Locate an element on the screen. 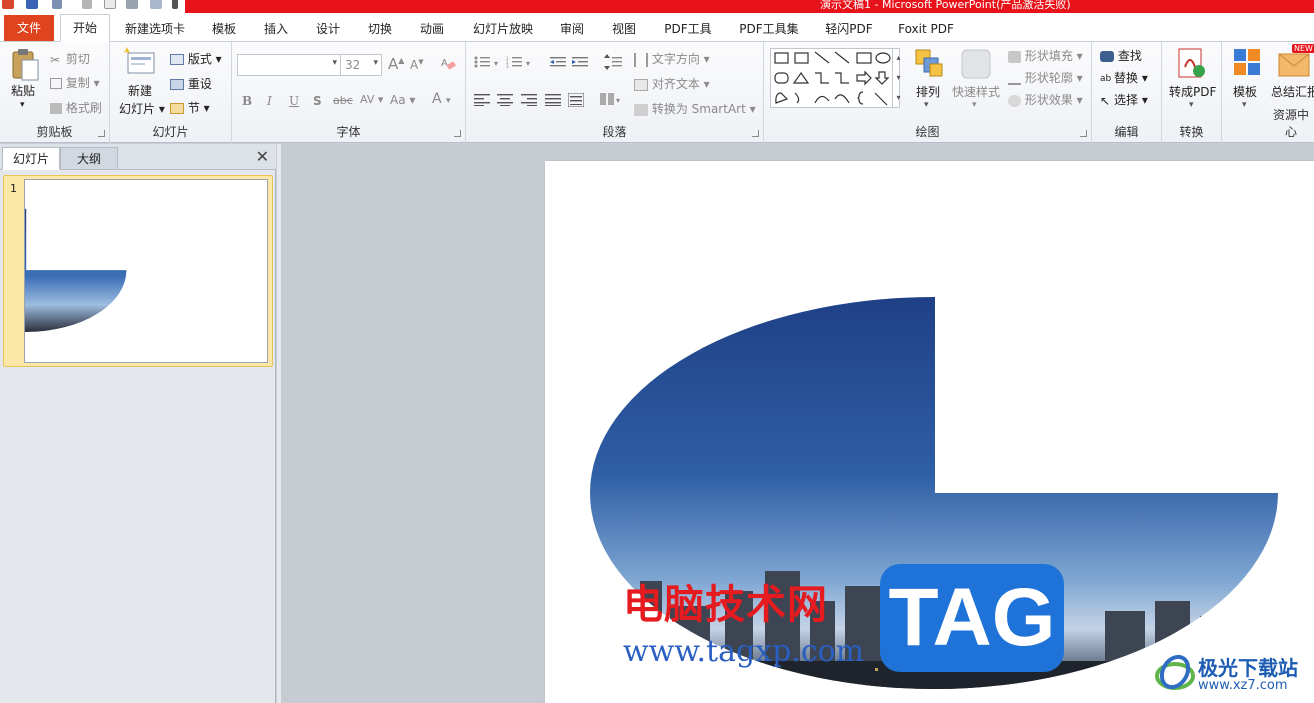 This screenshot has width=1314, height=703. to-pdf-button: 转成PDF is located at coordinates (1192, 91).